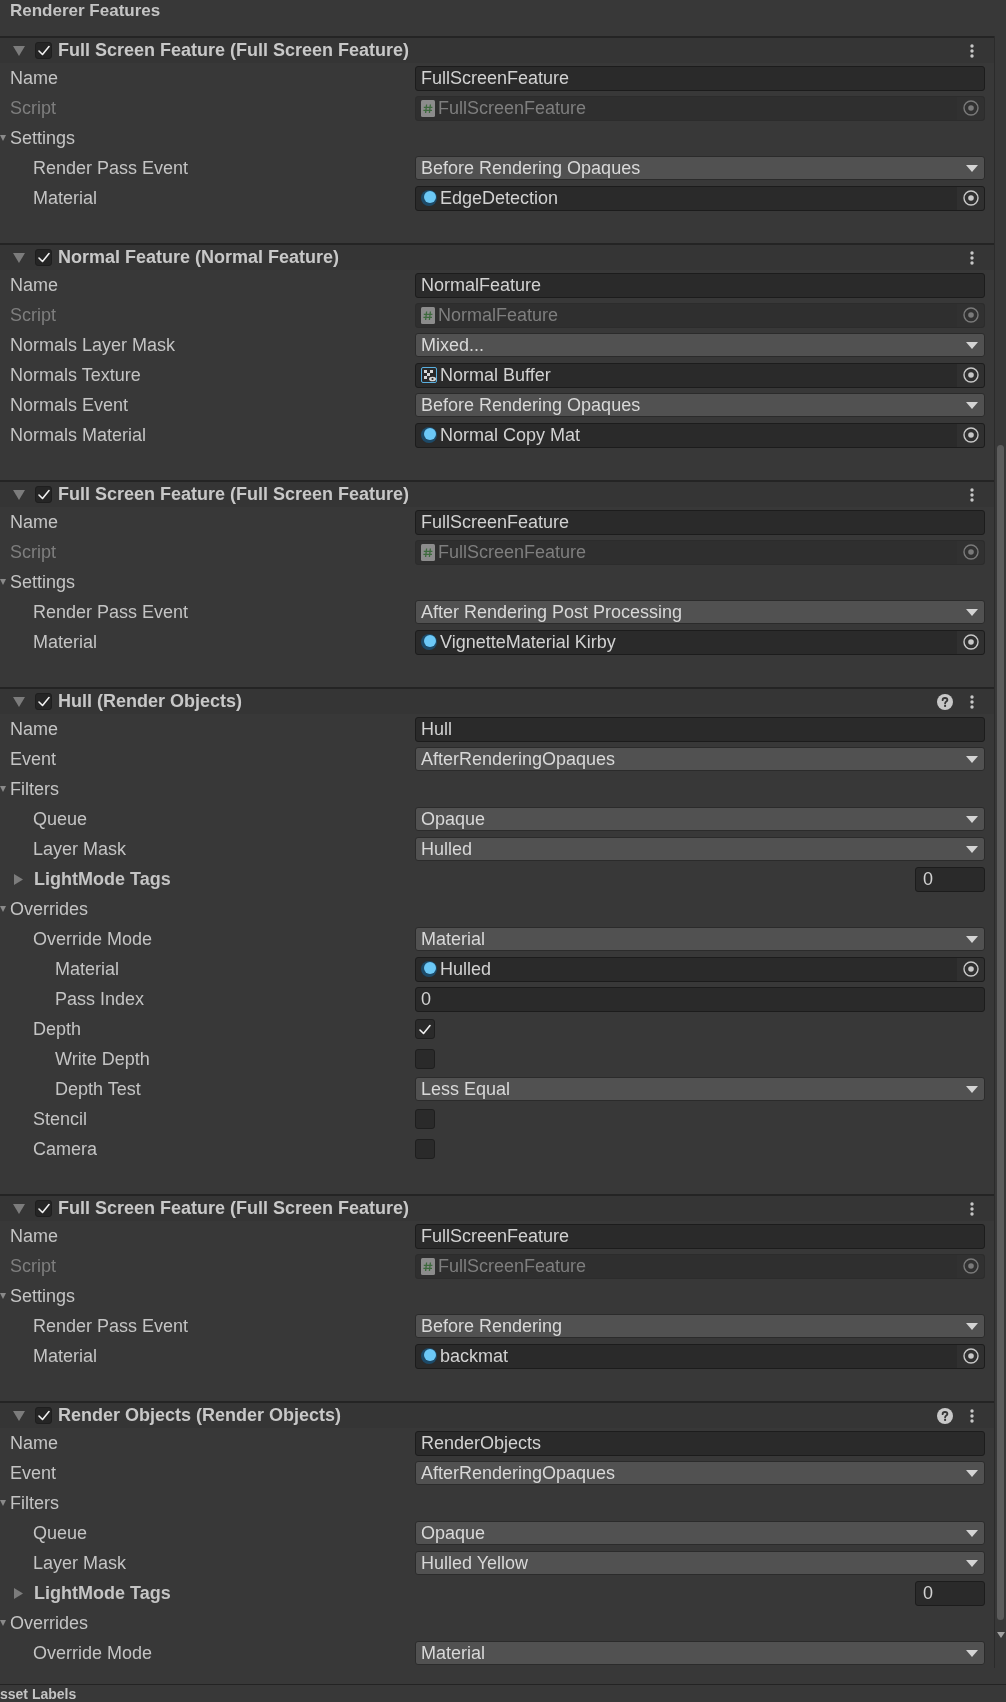 The width and height of the screenshot is (1006, 1702). Describe the element at coordinates (38, 1694) in the screenshot. I see `section-title: sset Labels` at that location.